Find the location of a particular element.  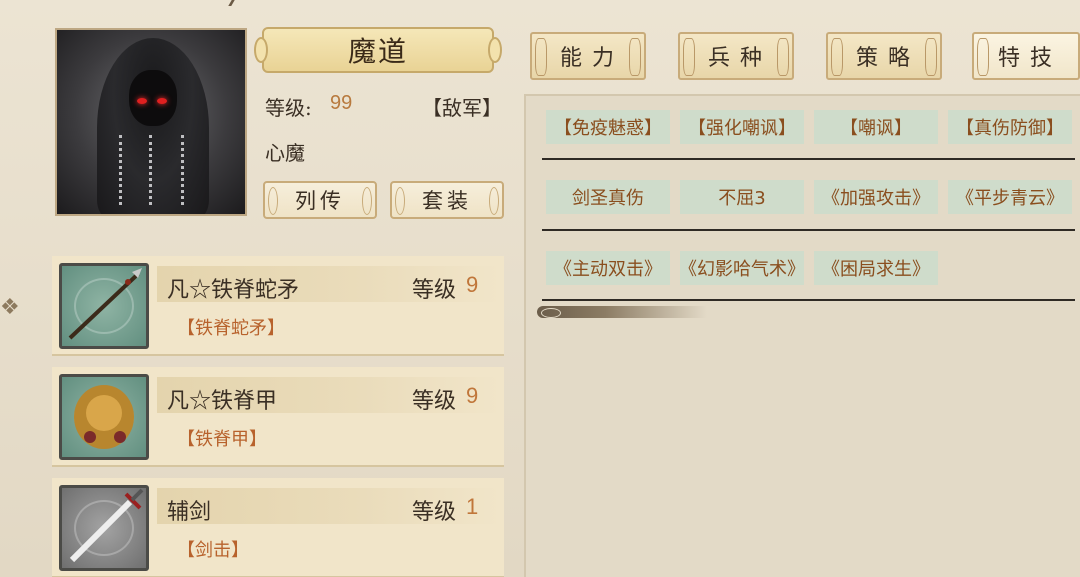

sword-graphic is located at coordinates (106, 525).